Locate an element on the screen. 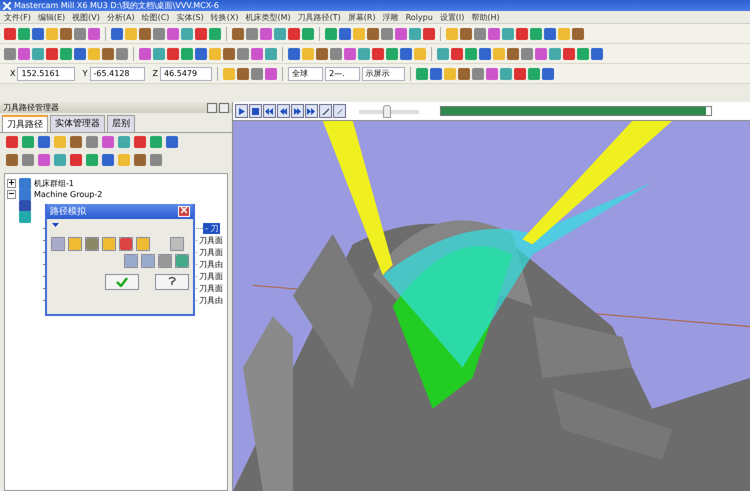  coordinate-field: -65.4128 is located at coordinates (117, 73).